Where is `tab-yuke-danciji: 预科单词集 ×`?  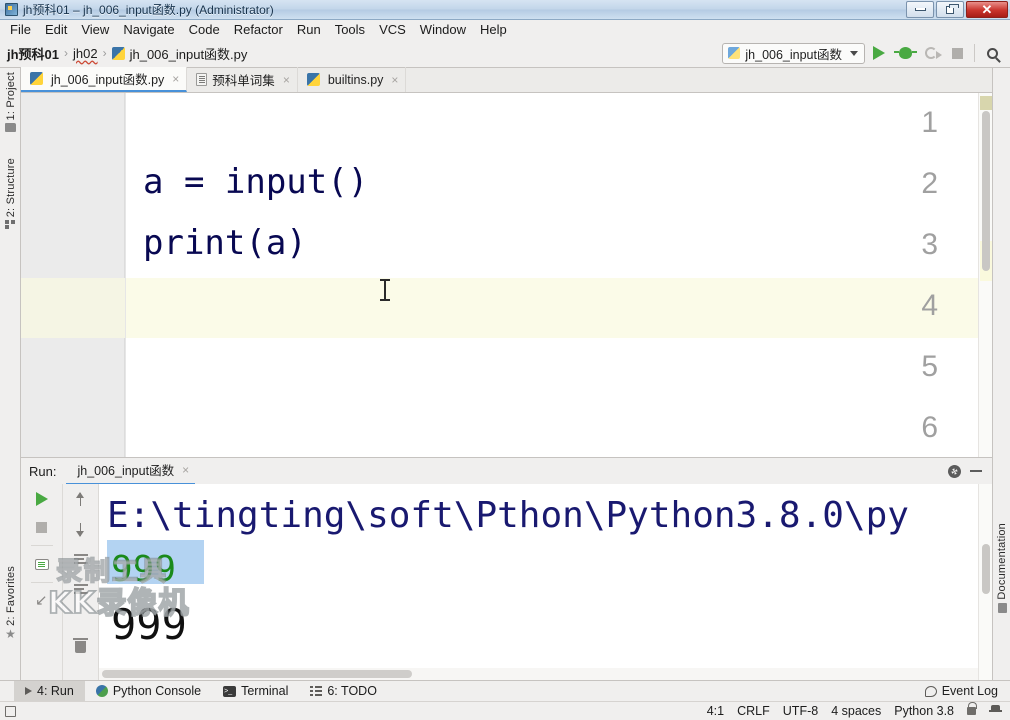
tab-yuke-danciji: 预科单词集 × is located at coordinates (242, 79).